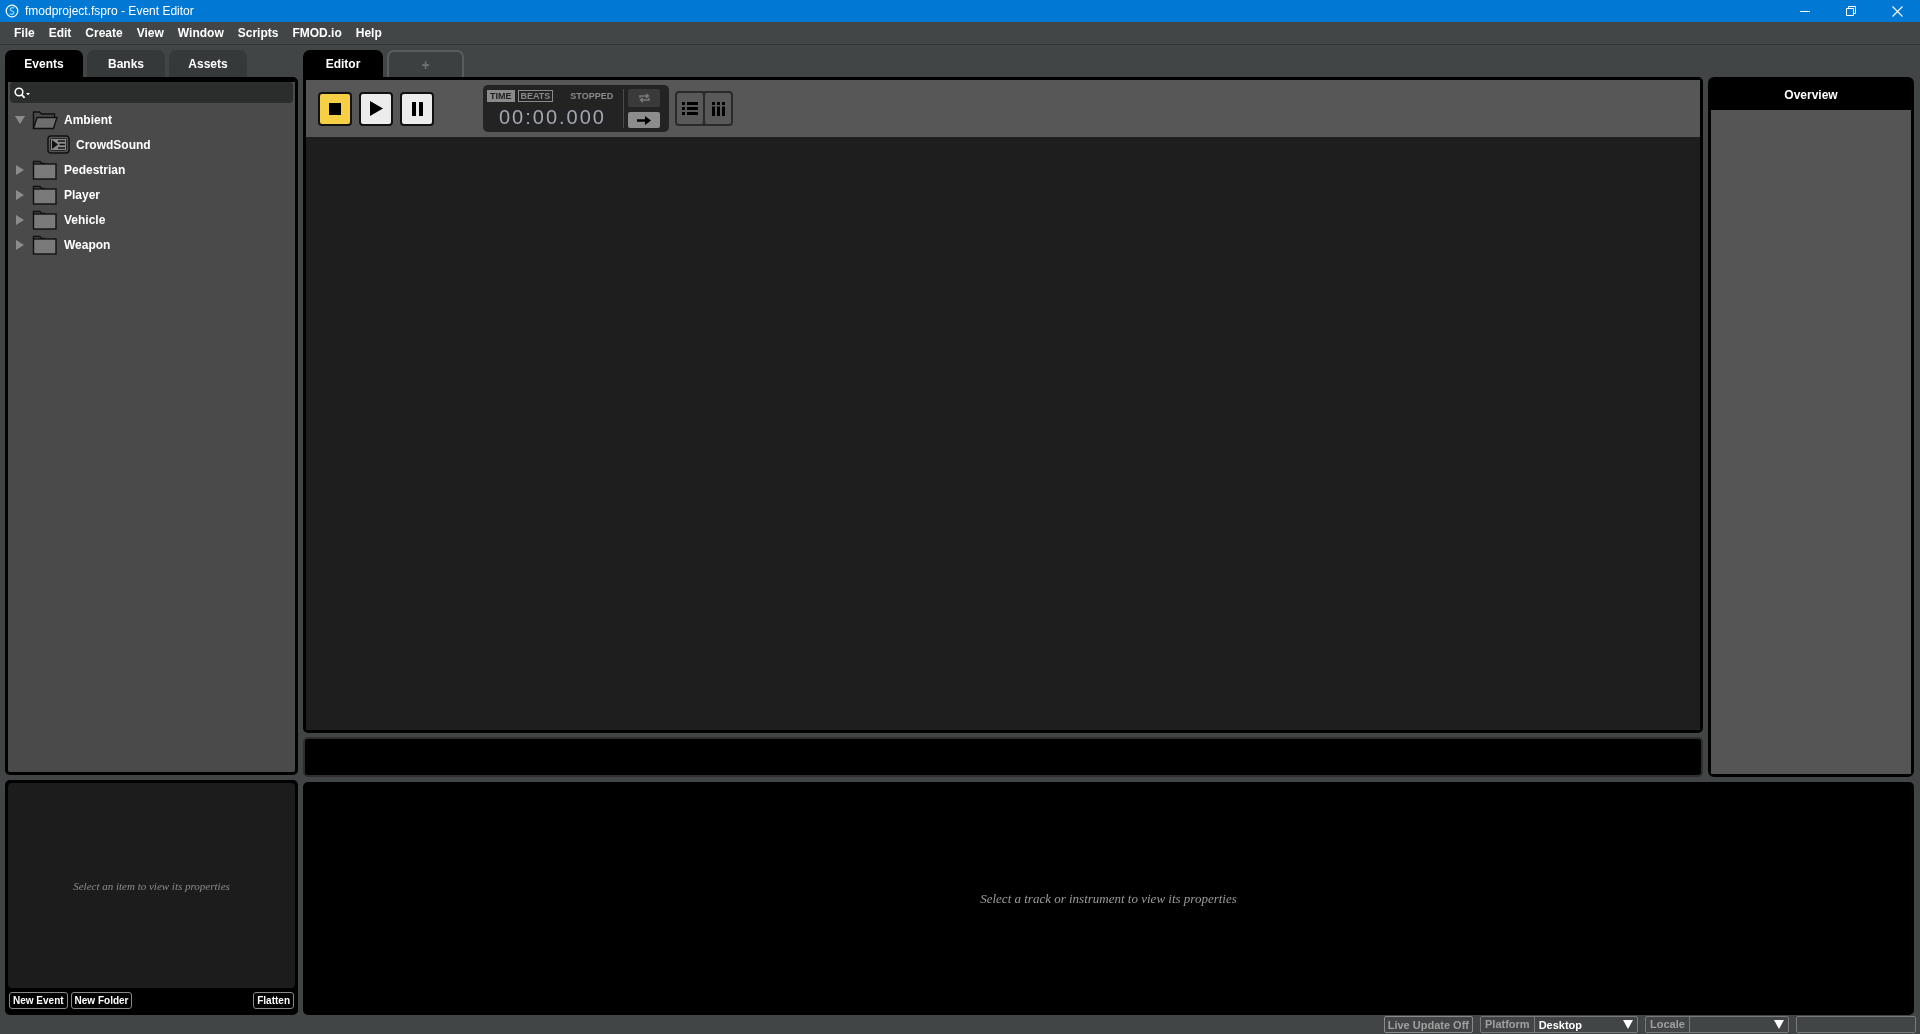 This screenshot has height=1034, width=1920. I want to click on event-icon, so click(58, 144).